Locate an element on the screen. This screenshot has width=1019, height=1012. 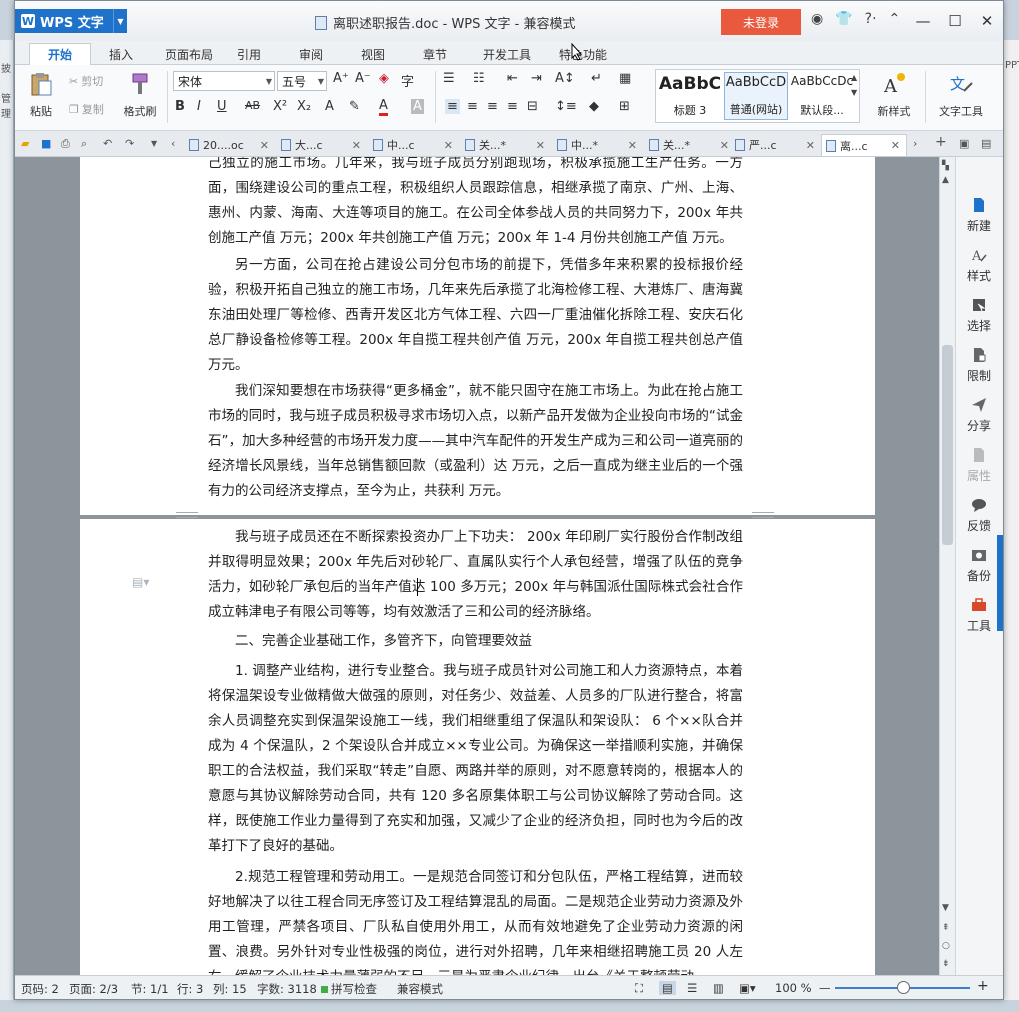
chevron-up-icon: ▲ is located at coordinates (945, 180).